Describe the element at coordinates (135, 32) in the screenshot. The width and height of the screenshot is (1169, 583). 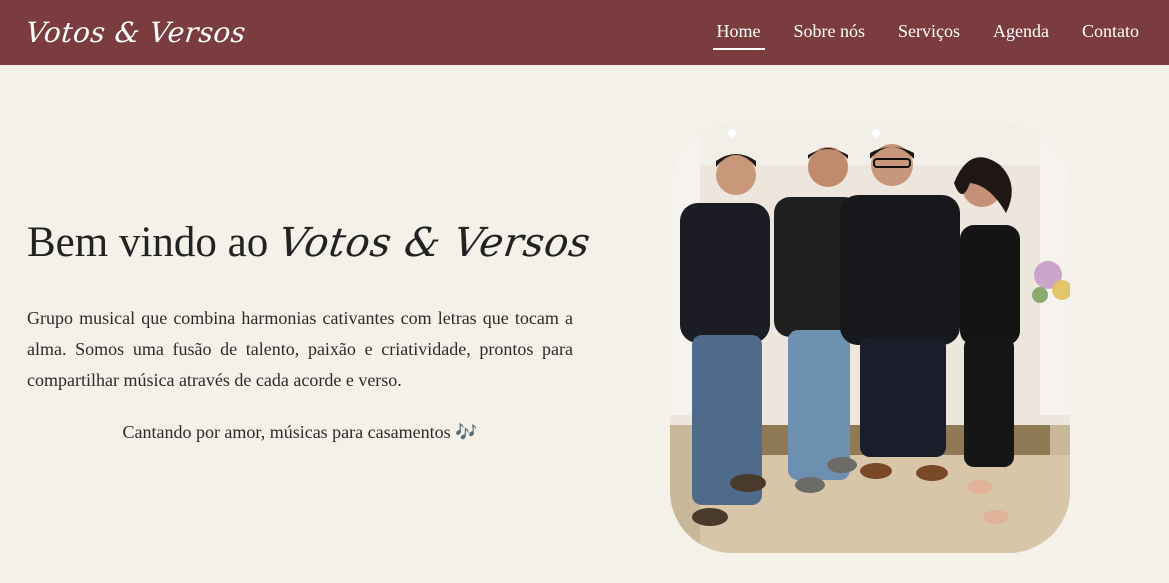
I see `site-logo: Votos & Versos` at that location.